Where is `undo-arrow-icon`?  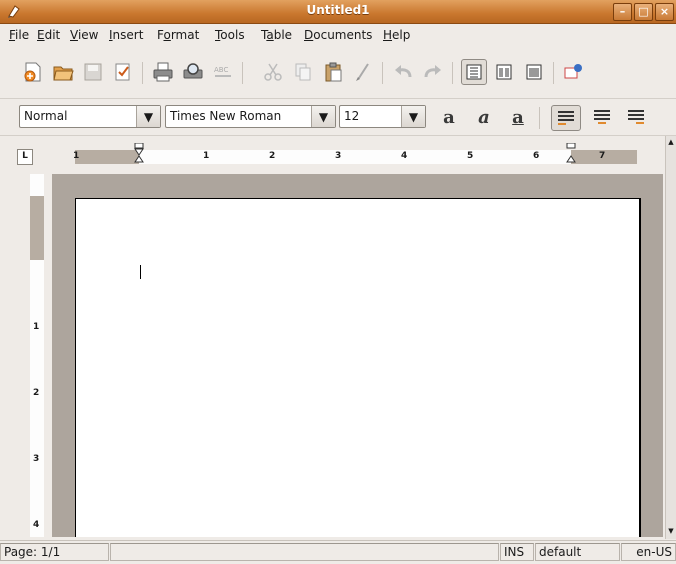
undo-arrow-icon is located at coordinates (403, 71).